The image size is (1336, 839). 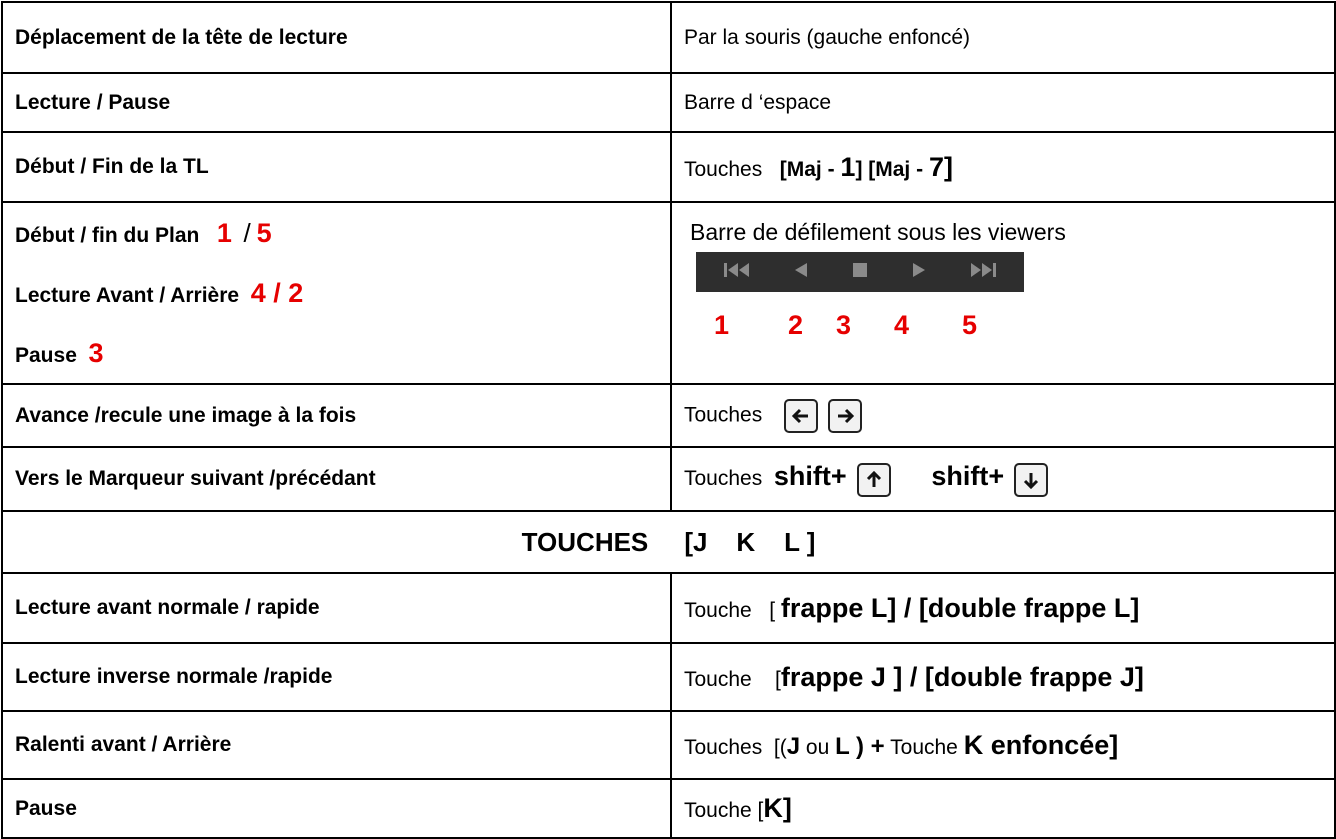 What do you see at coordinates (1003, 808) in the screenshot?
I see `shortcut-cell: Touche [K]` at bounding box center [1003, 808].